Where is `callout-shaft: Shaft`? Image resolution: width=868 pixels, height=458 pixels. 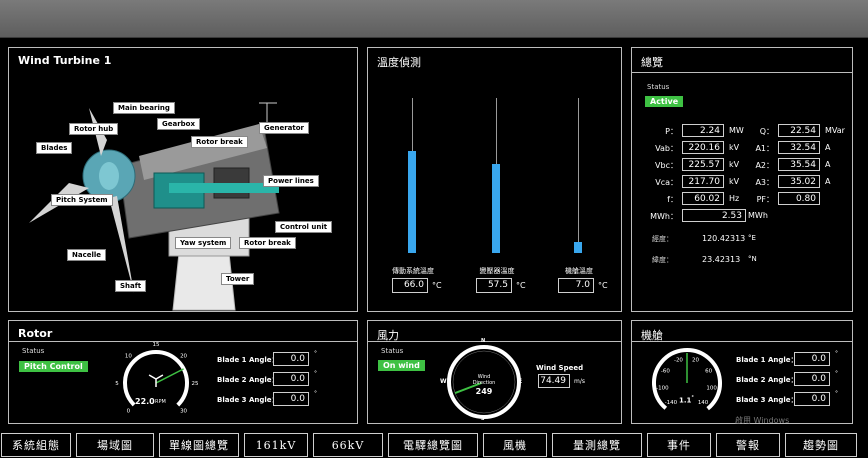 callout-shaft: Shaft is located at coordinates (131, 286).